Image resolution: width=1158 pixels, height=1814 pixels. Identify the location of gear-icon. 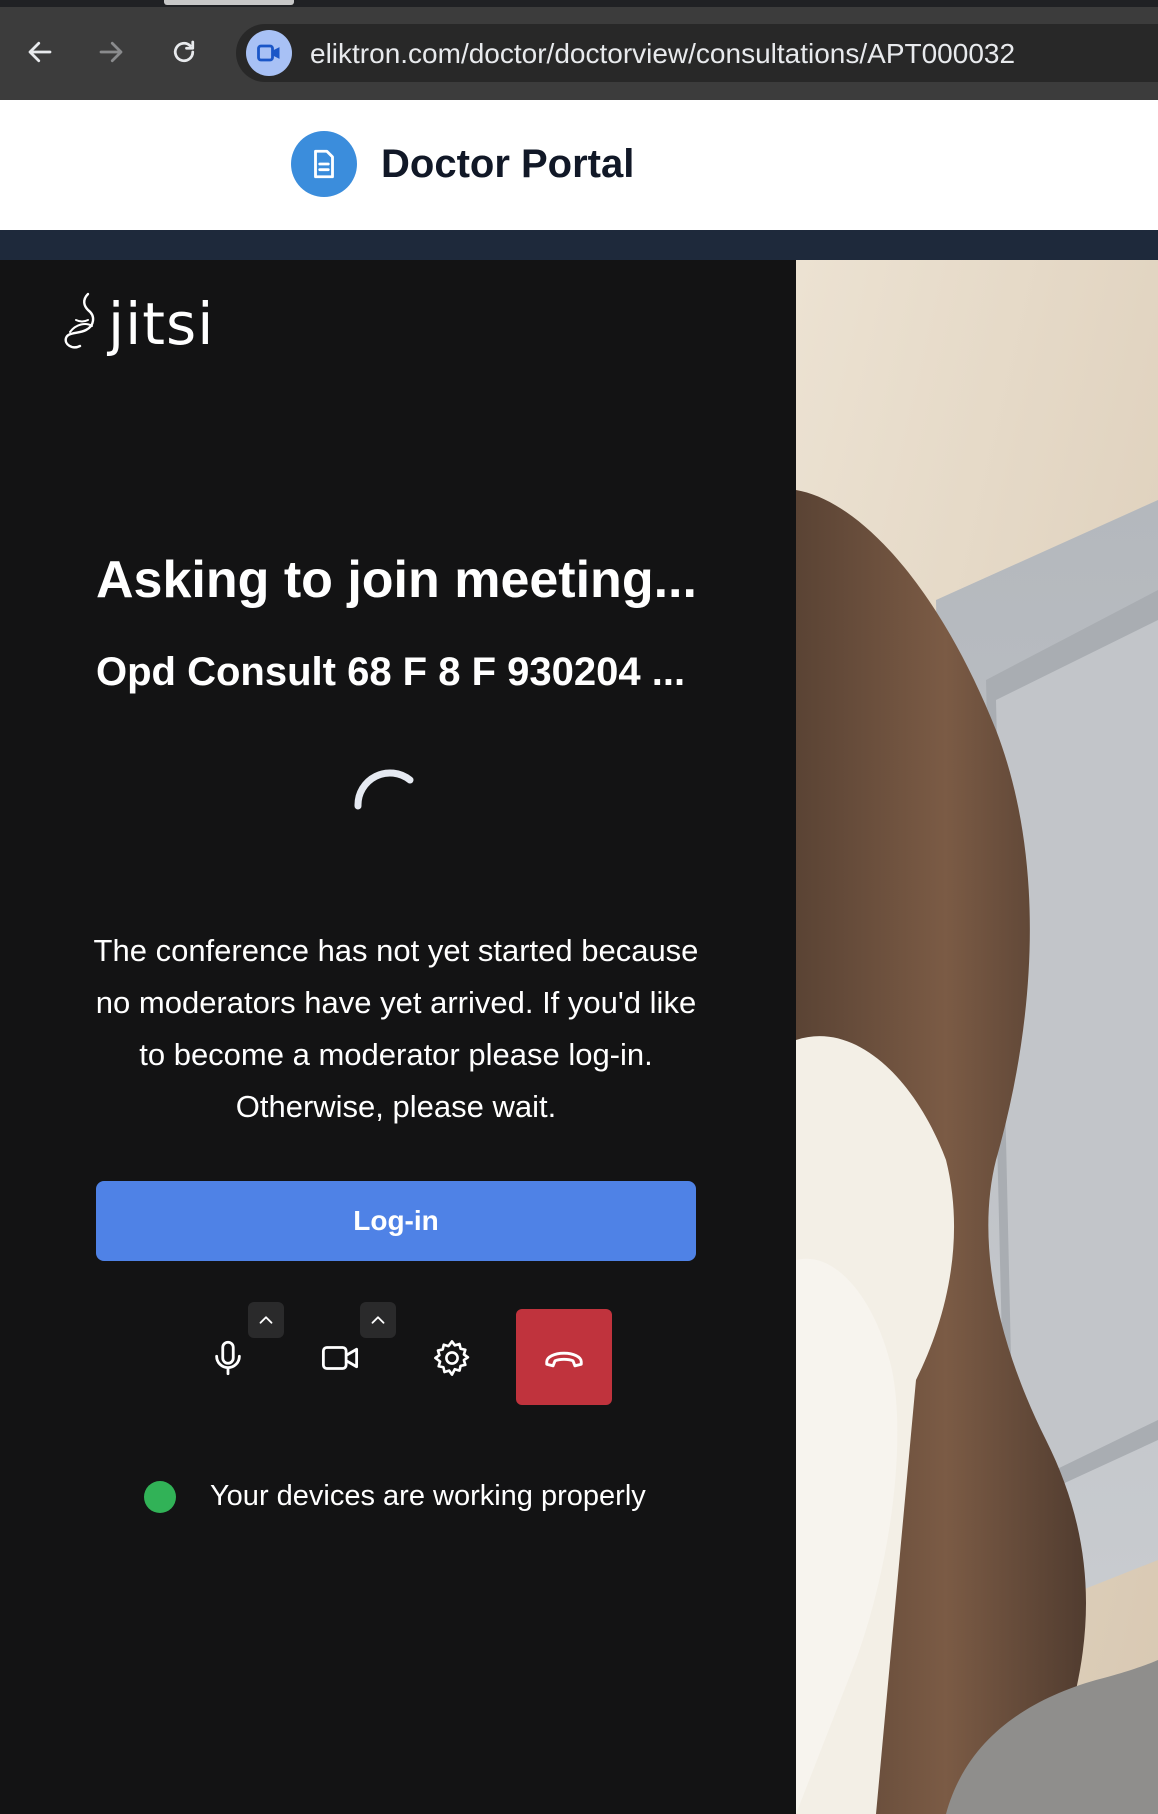
(452, 1358).